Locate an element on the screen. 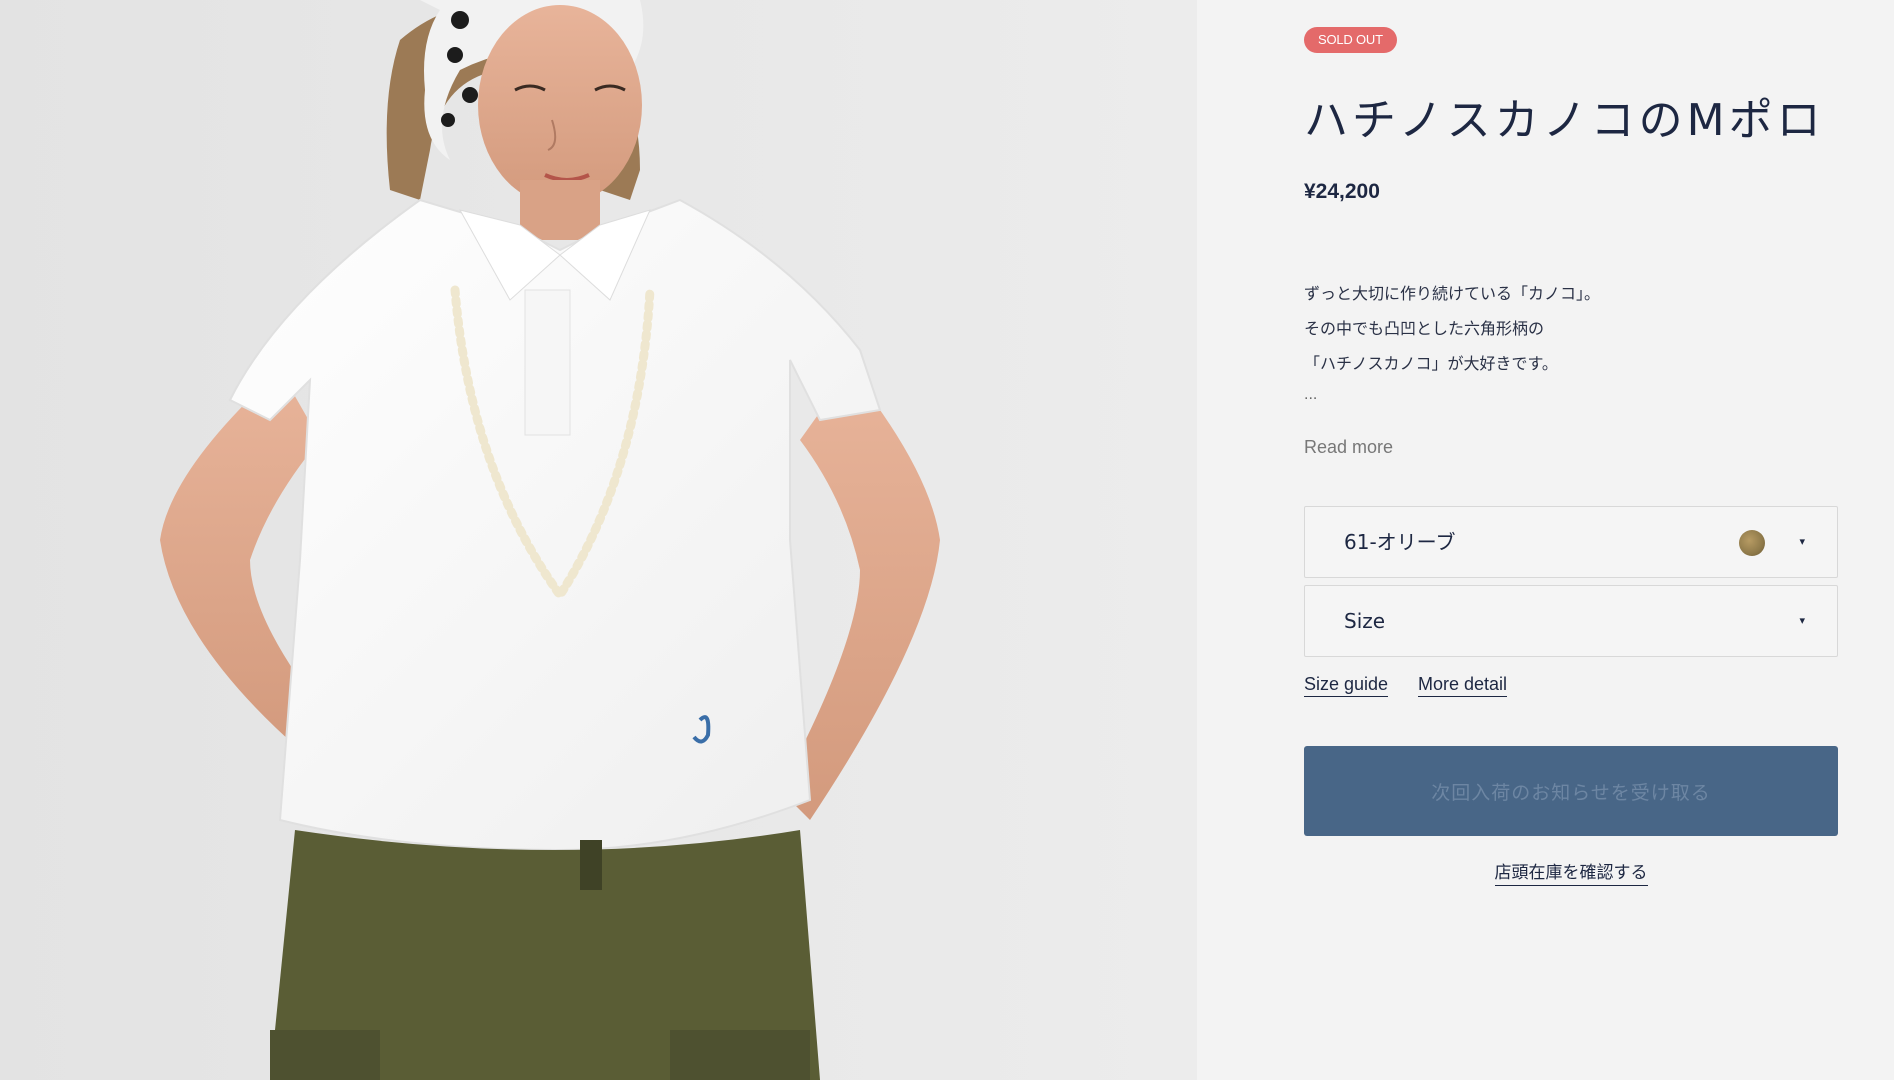 Image resolution: width=1894 pixels, height=1080 pixels. store-stock-link-wrap: 店頭在庫を確認する is located at coordinates (1571, 872).